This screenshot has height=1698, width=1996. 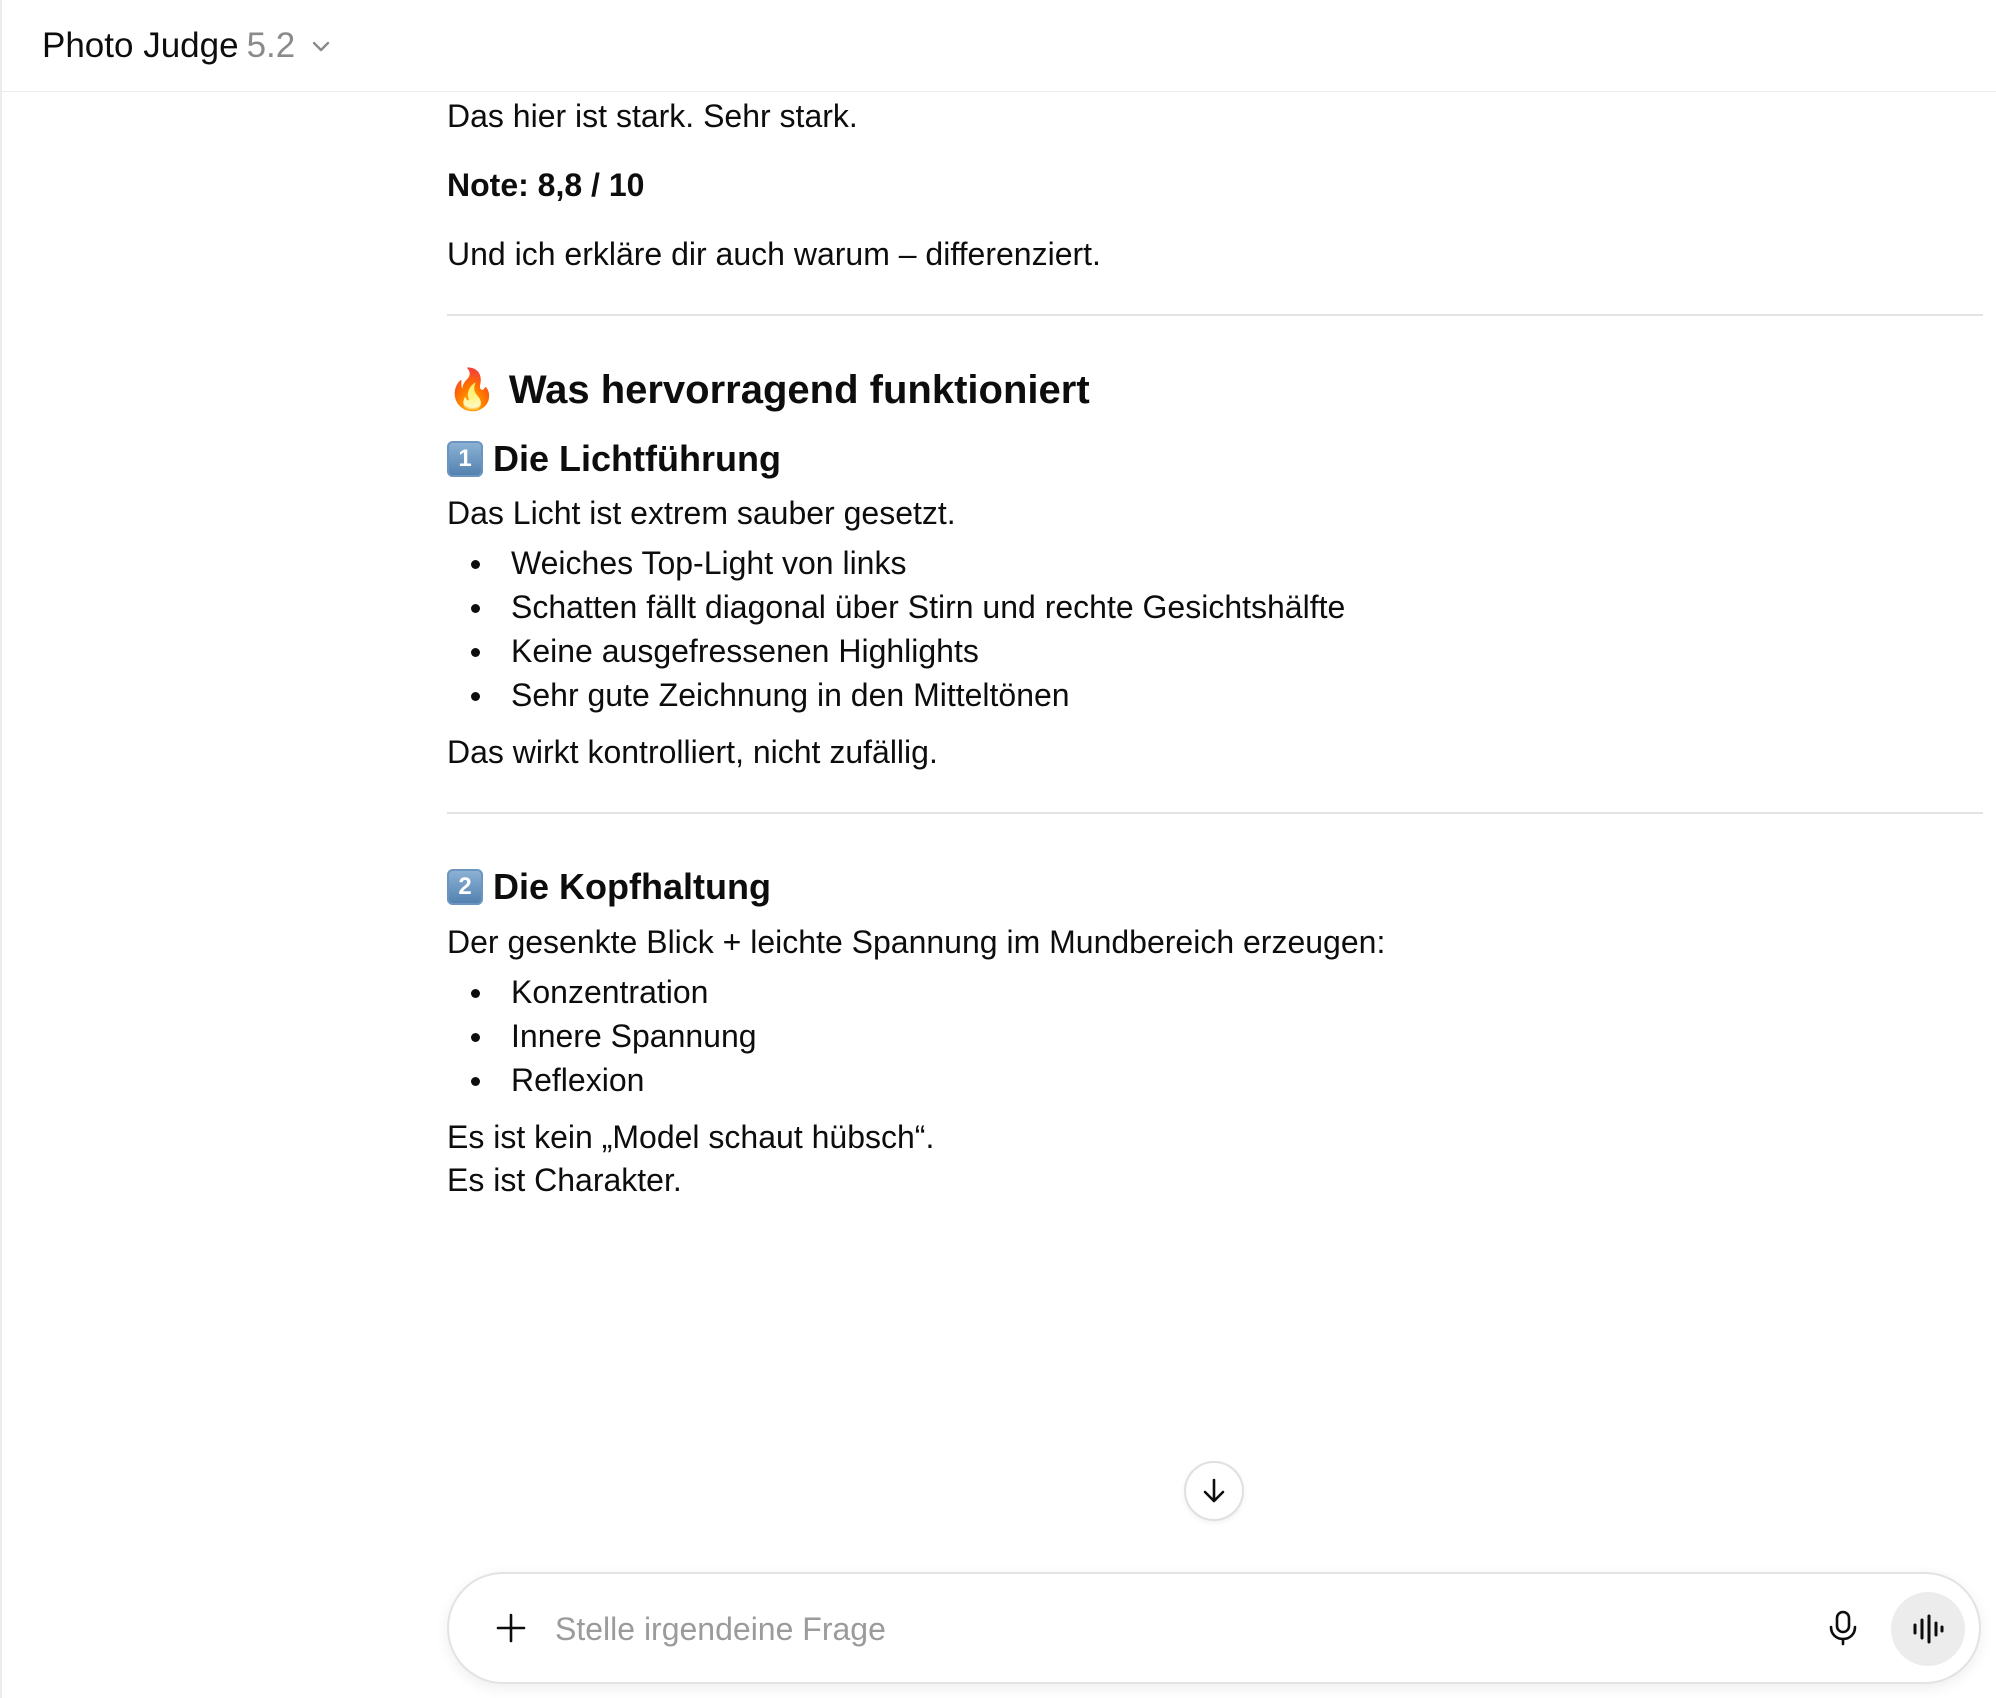 I want to click on arrow-down-icon, so click(x=1214, y=1490).